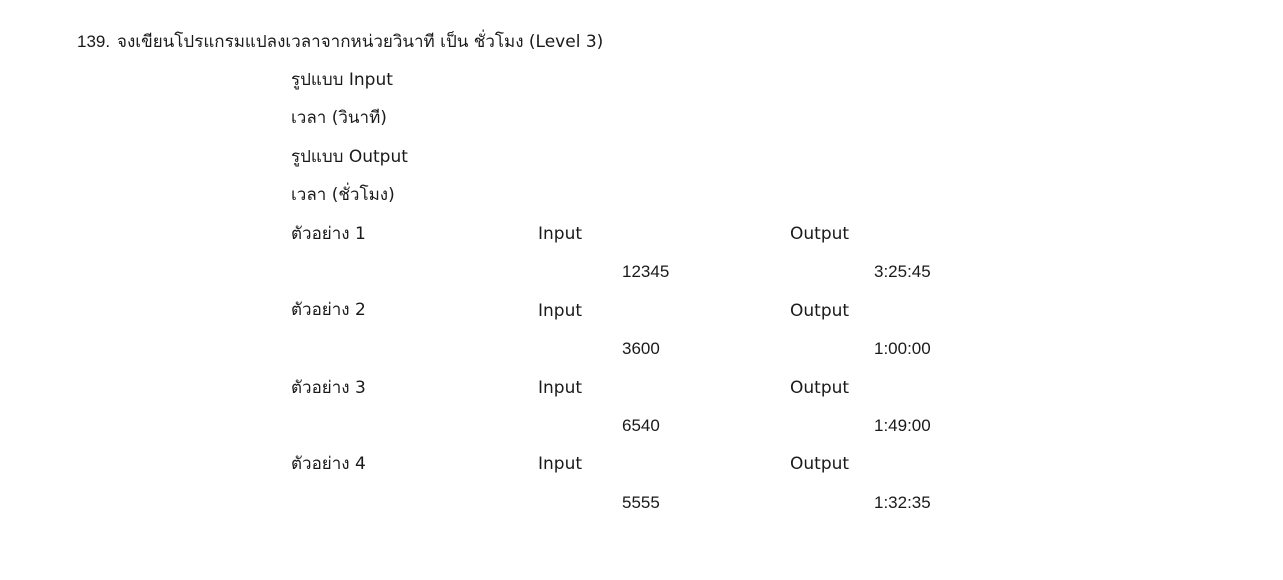  What do you see at coordinates (328, 234) in the screenshot?
I see `example-label: ตัวอย่าง 1` at bounding box center [328, 234].